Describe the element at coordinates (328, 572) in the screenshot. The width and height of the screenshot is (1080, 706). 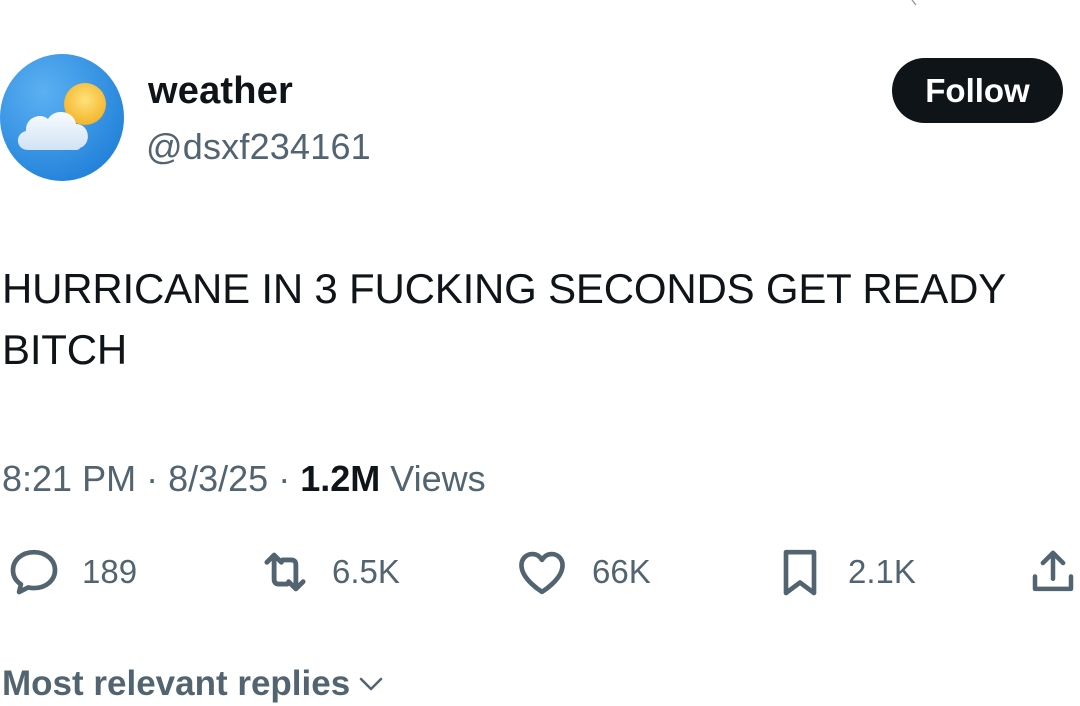
I see `repost-button: 6.5K` at that location.